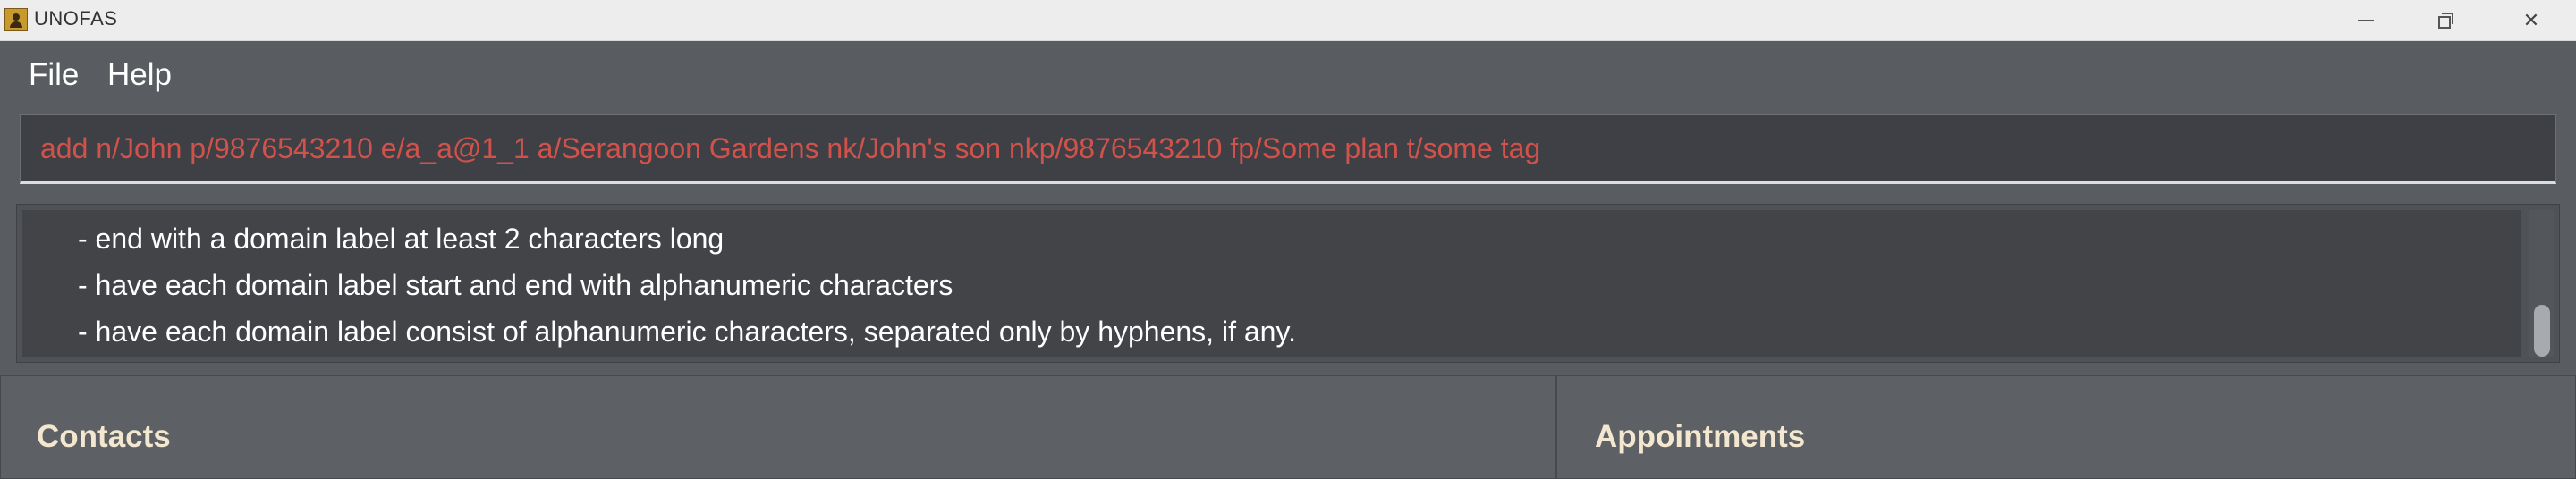  I want to click on minimize-button, so click(2366, 20).